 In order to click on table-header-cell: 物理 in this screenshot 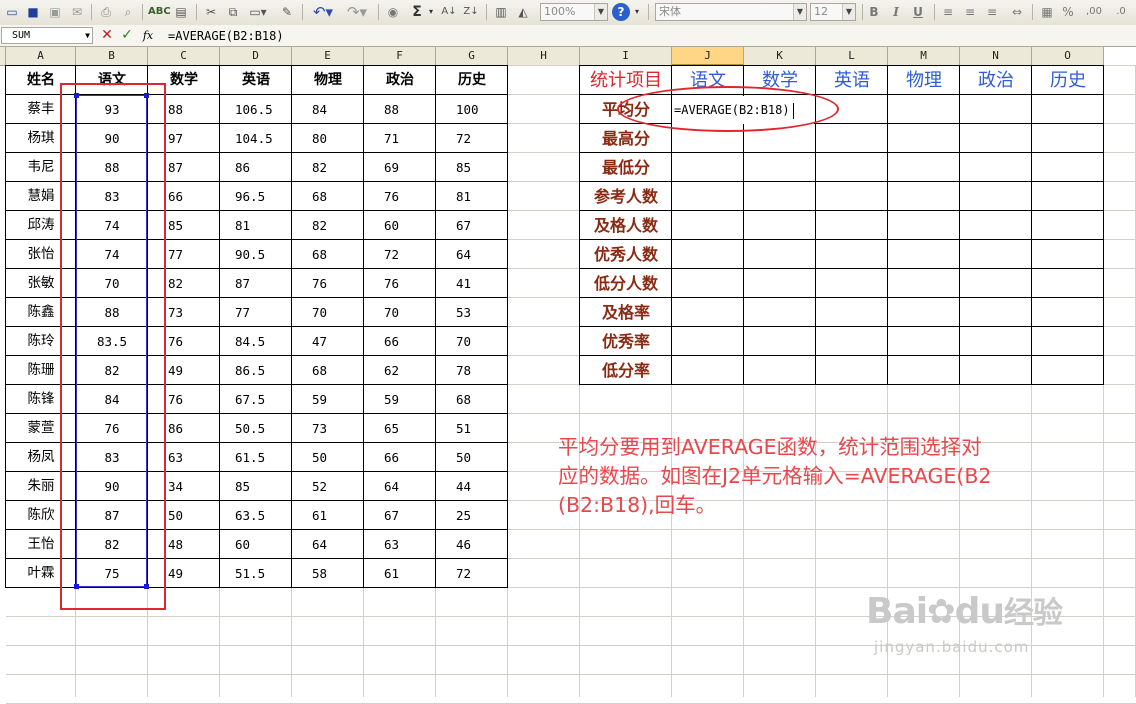, I will do `click(328, 80)`.